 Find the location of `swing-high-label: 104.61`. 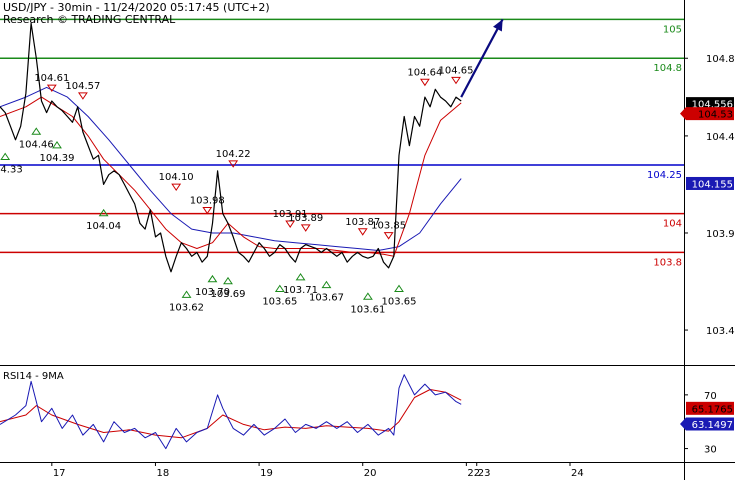

swing-high-label: 104.61 is located at coordinates (51, 78).